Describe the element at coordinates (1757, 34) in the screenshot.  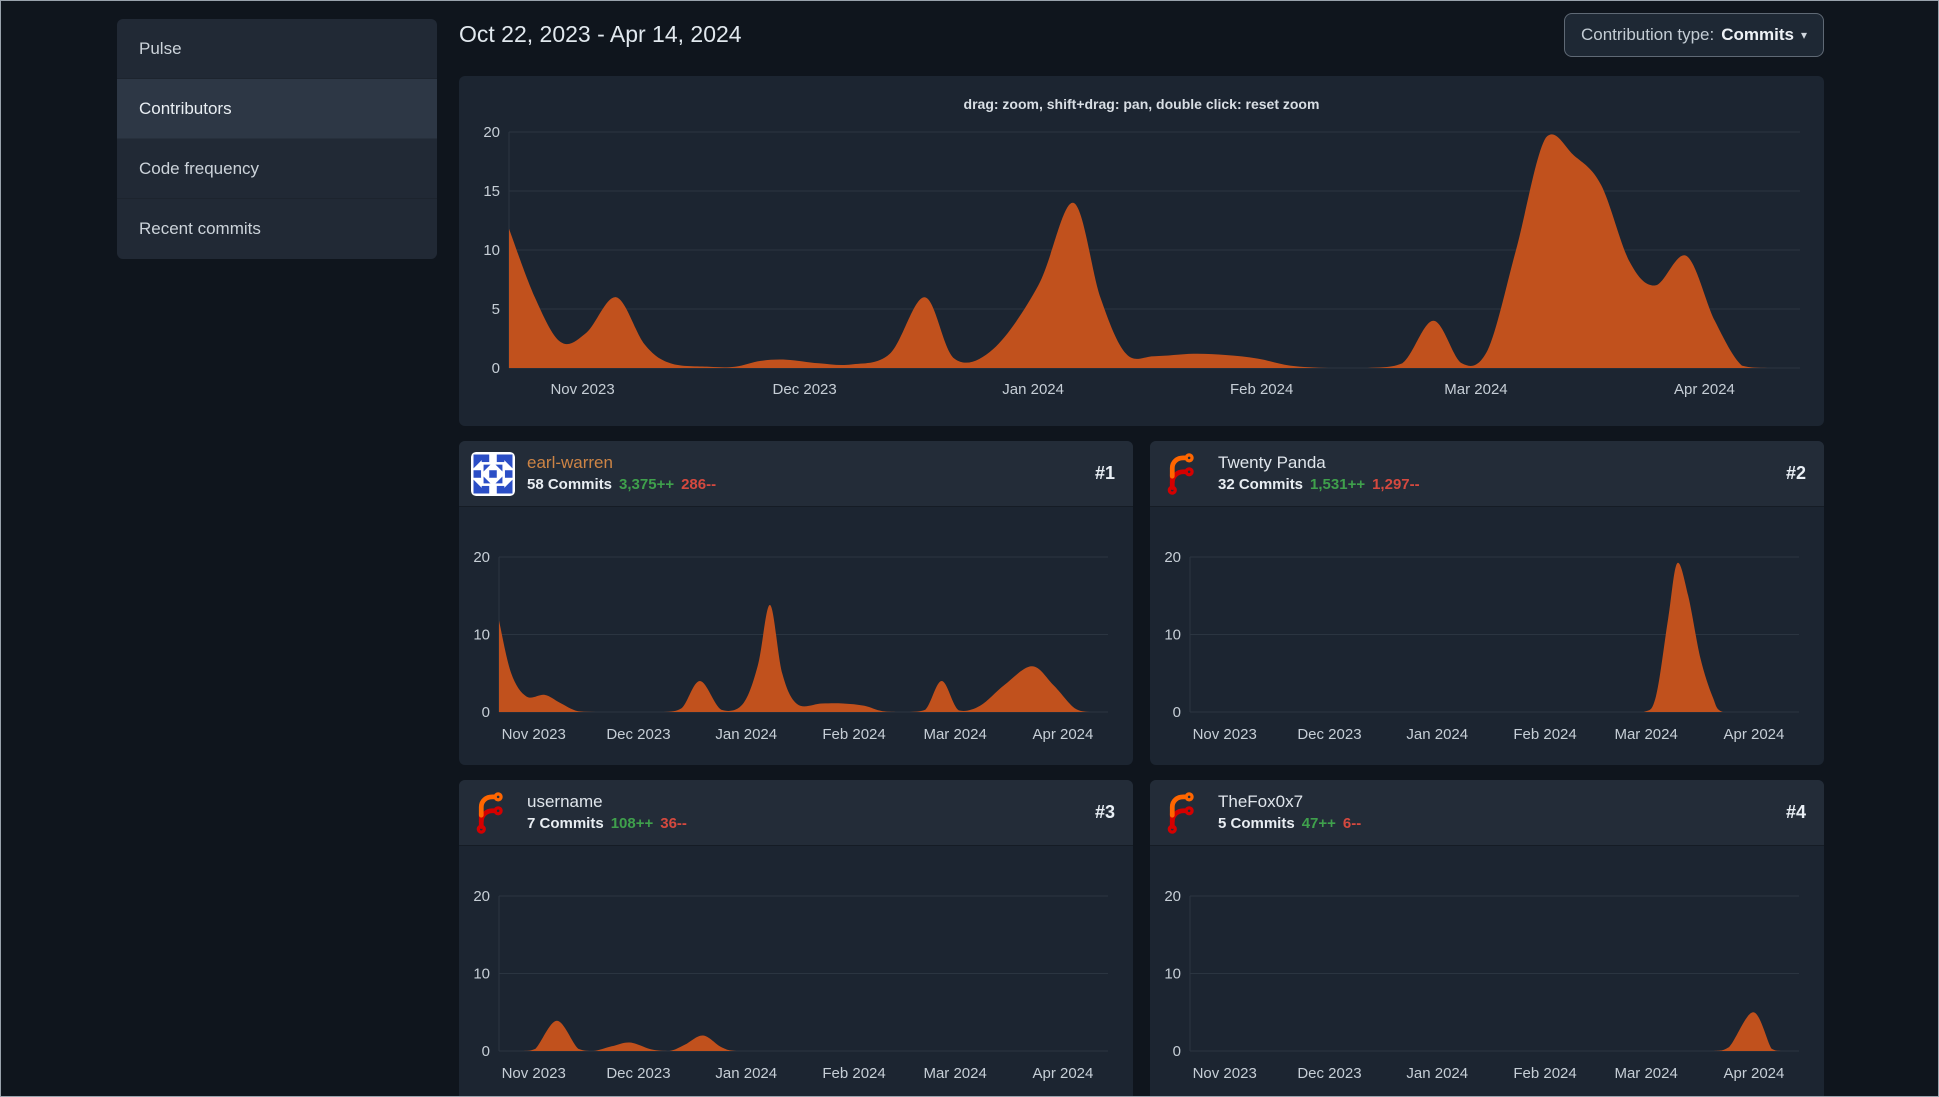
I see `contribution-type-value: Commits` at that location.